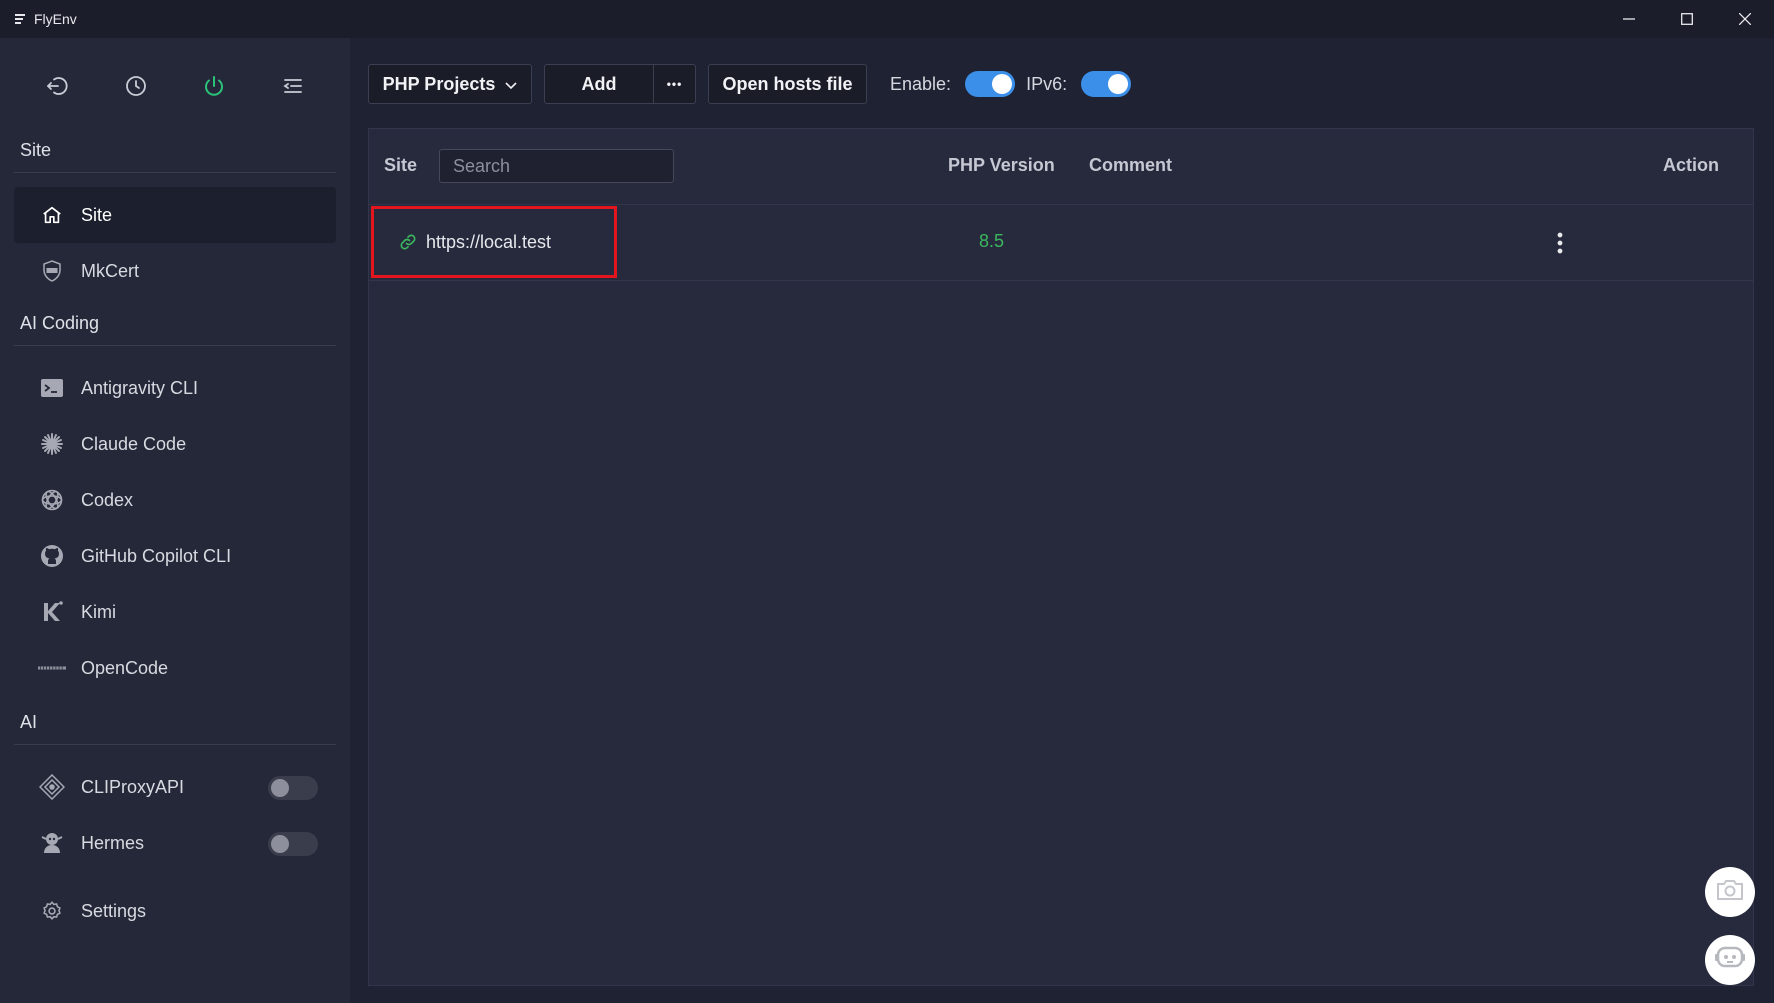 The width and height of the screenshot is (1774, 1003). Describe the element at coordinates (114, 910) in the screenshot. I see `sidebar-item-label: Settings` at that location.